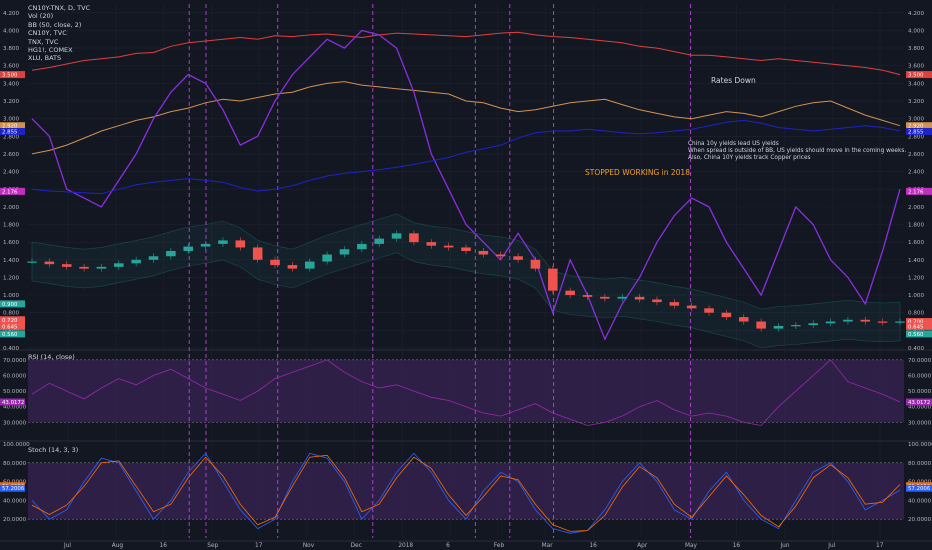 This screenshot has width=932, height=550. I want to click on price-badge-right-label: 0.560, so click(916, 335).